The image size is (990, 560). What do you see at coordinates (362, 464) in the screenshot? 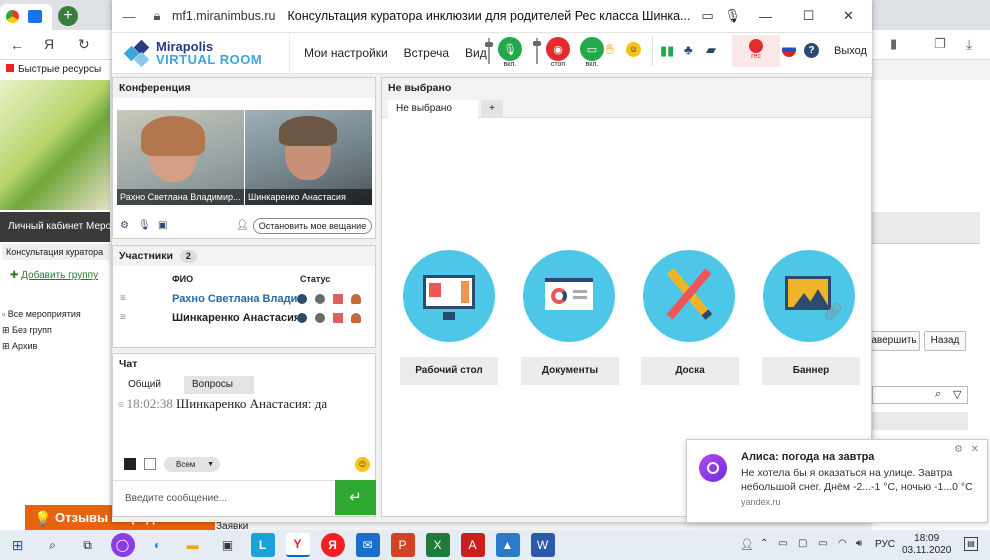
I see `emoji-picker-icon: ☺` at bounding box center [362, 464].